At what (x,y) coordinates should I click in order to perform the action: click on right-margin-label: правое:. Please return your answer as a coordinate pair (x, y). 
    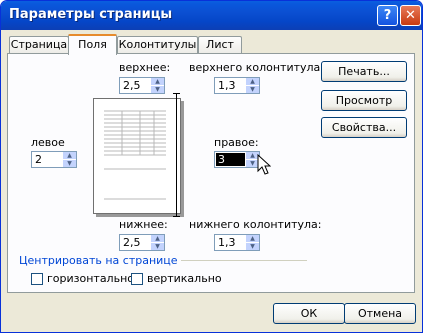
    Looking at the image, I should click on (236, 142).